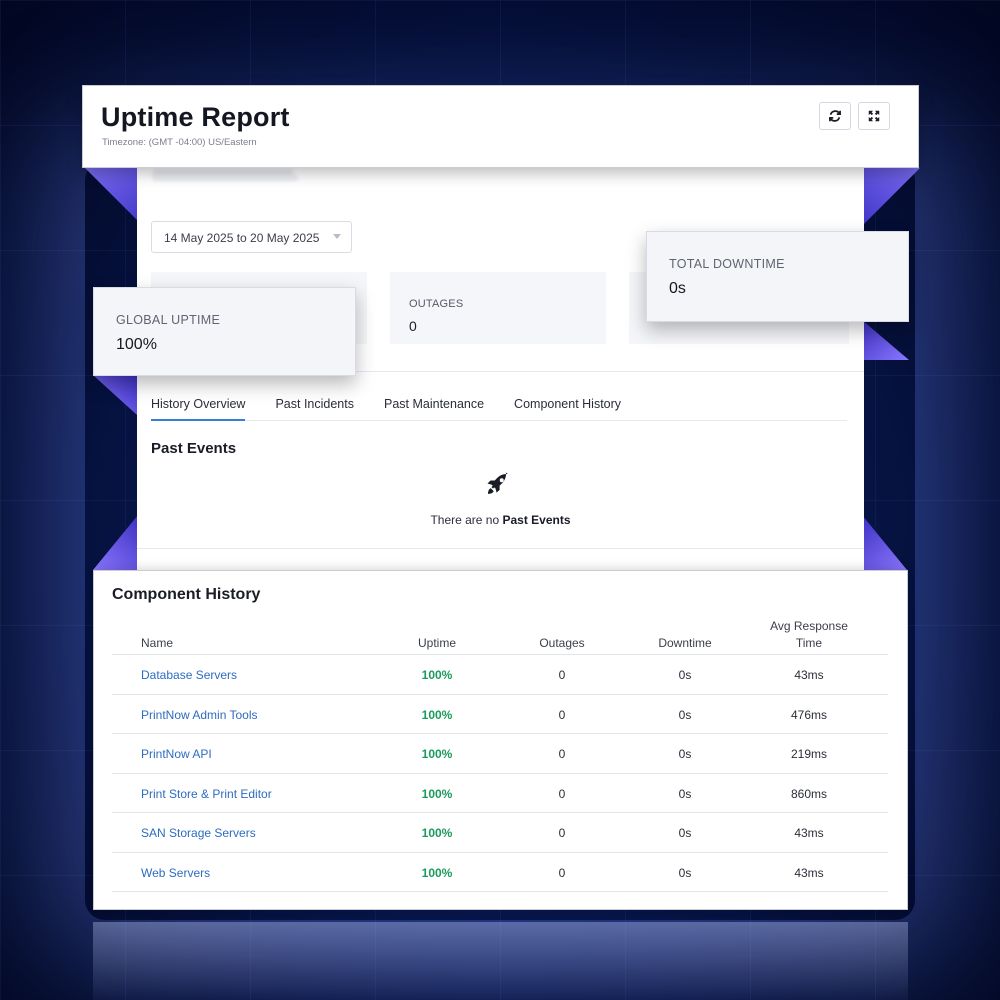  I want to click on avg-response-cell: 219ms, so click(809, 754).